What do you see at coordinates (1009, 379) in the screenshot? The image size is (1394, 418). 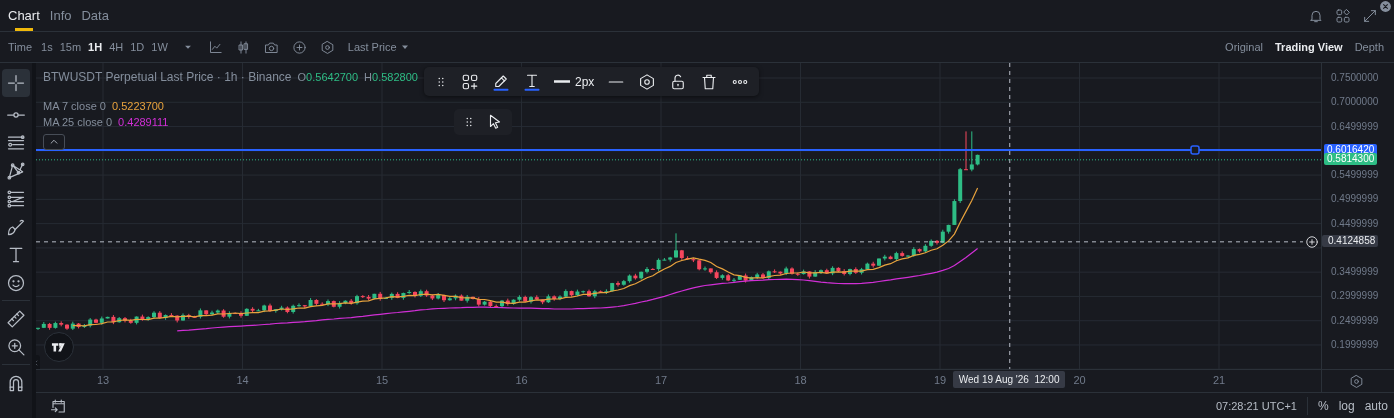 I see `crosshair-time-label: Wed 19 Aug '26 12:00` at bounding box center [1009, 379].